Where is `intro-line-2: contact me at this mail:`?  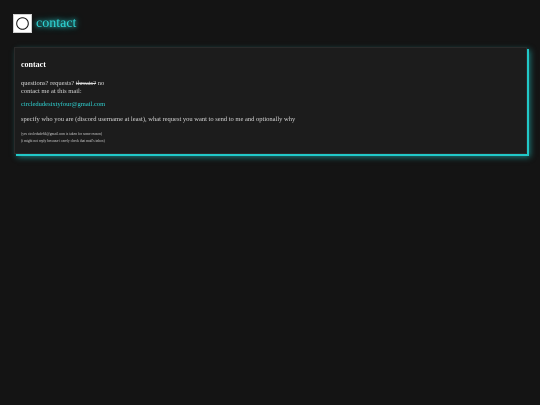 intro-line-2: contact me at this mail: is located at coordinates (51, 91).